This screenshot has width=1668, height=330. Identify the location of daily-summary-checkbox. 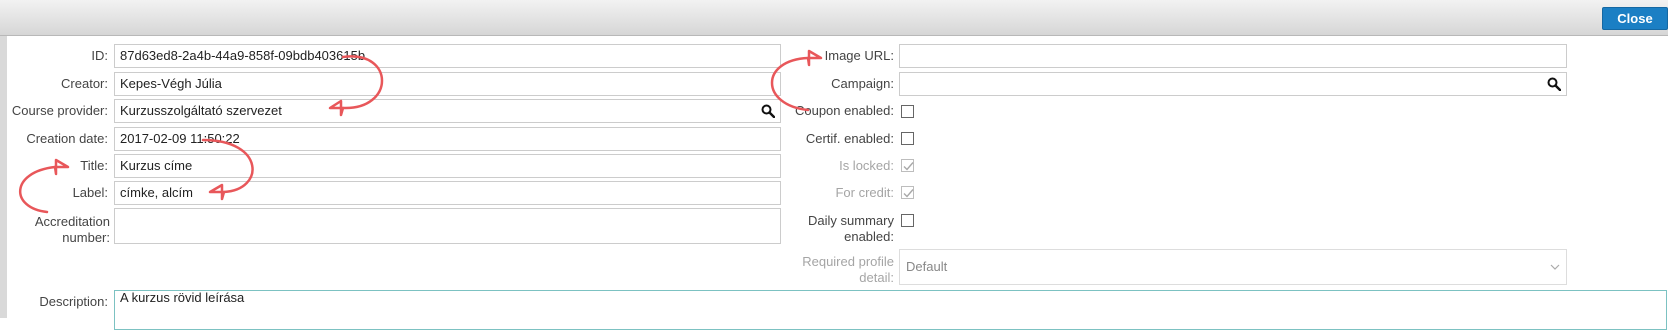
(907, 220).